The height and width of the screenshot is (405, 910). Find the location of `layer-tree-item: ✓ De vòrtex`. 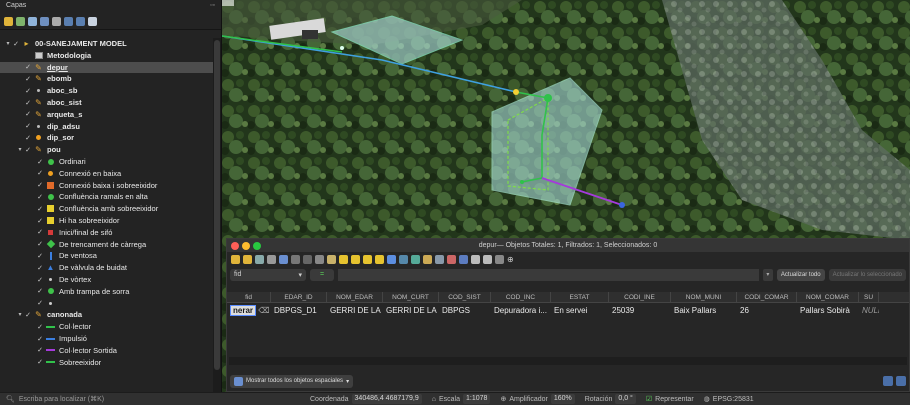

layer-tree-item: ✓ De vòrtex is located at coordinates (106, 279).